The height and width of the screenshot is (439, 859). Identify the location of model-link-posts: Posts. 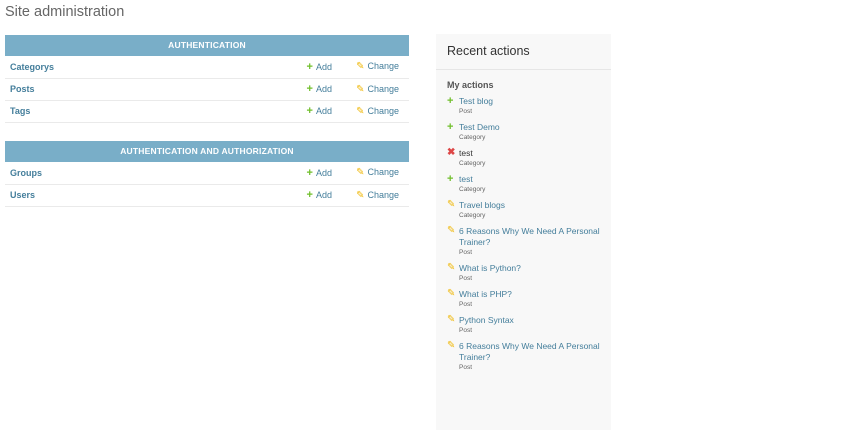
(138, 89).